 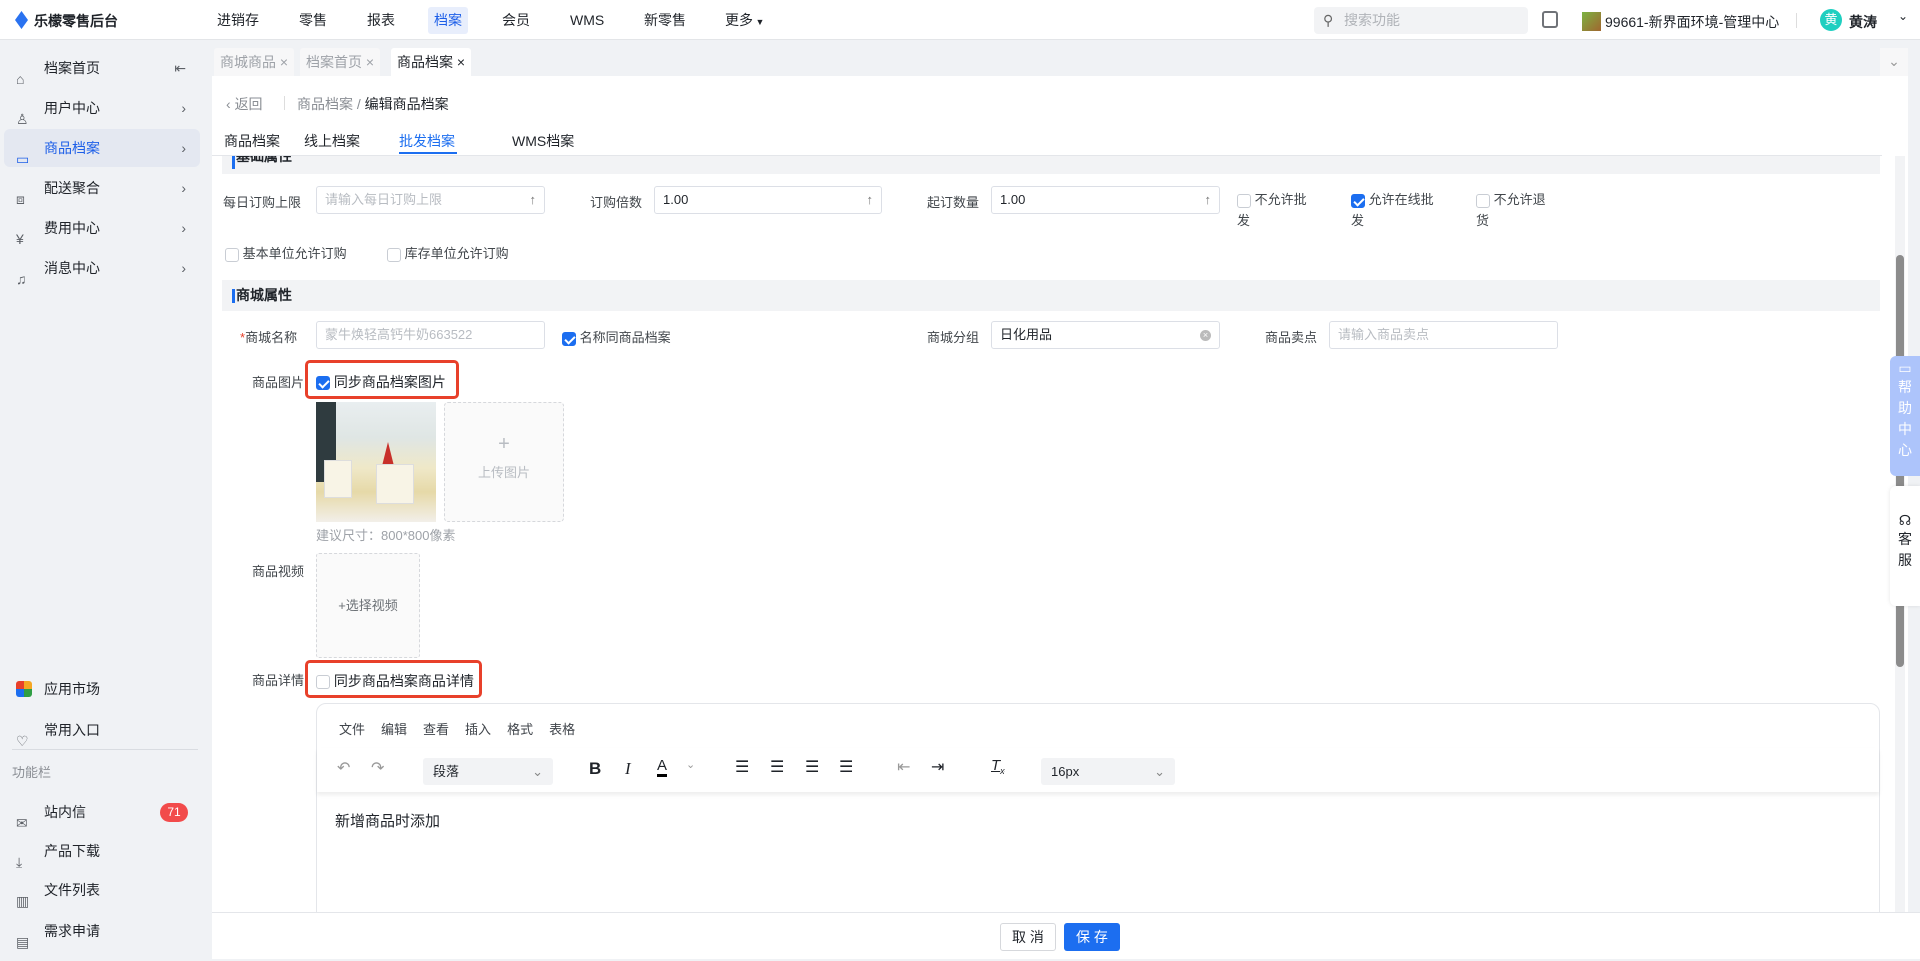 I want to click on nav-wms: WMS, so click(x=587, y=20).